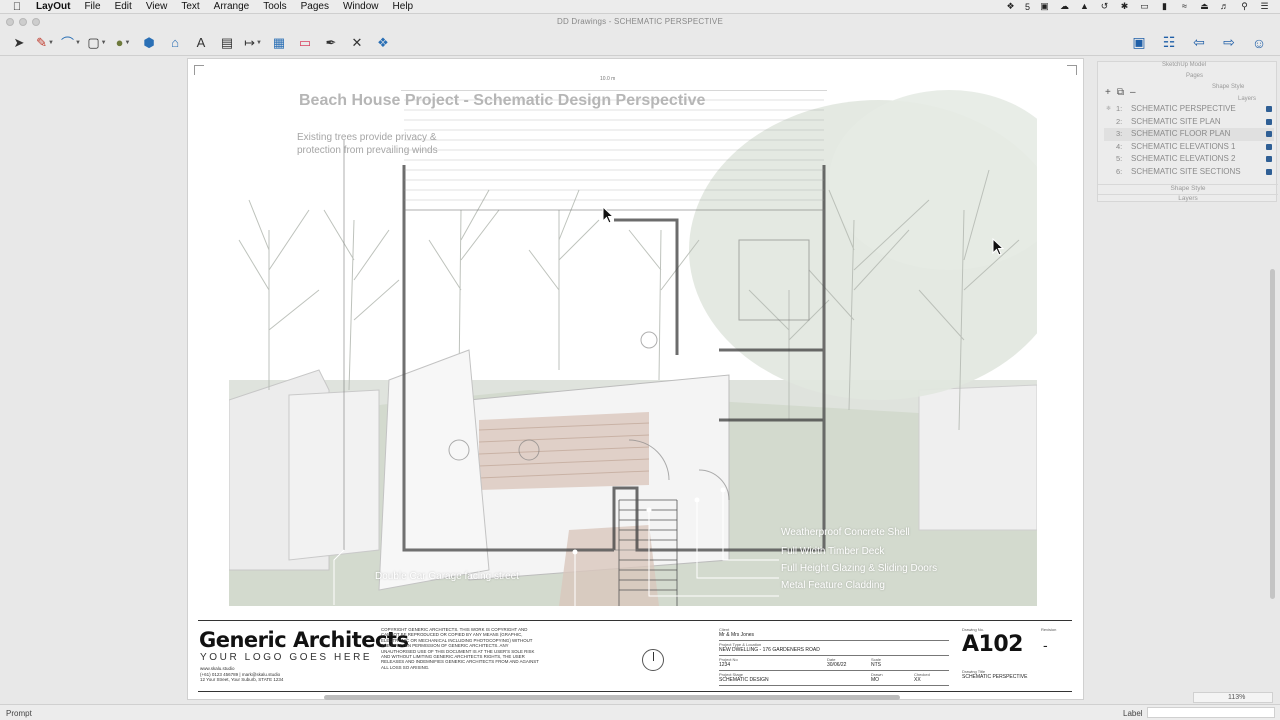 Image resolution: width=1280 pixels, height=720 pixels. I want to click on table-tool-icon: ▦, so click(279, 43).